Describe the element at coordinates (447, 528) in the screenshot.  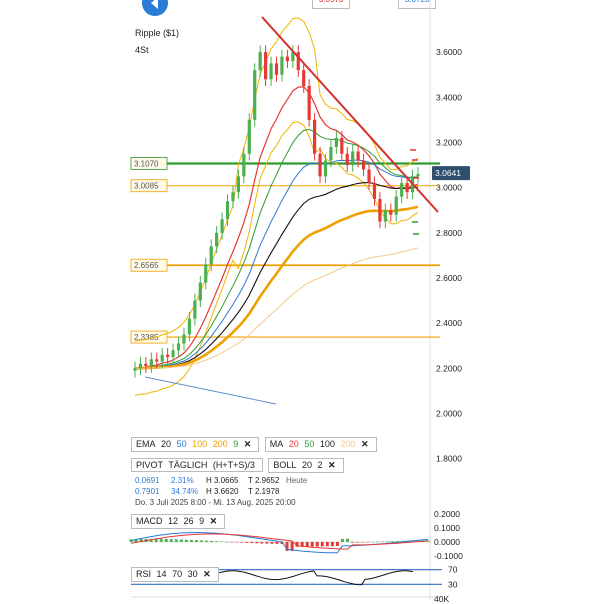
I see `macd-tick-label-1: 0.1000` at that location.